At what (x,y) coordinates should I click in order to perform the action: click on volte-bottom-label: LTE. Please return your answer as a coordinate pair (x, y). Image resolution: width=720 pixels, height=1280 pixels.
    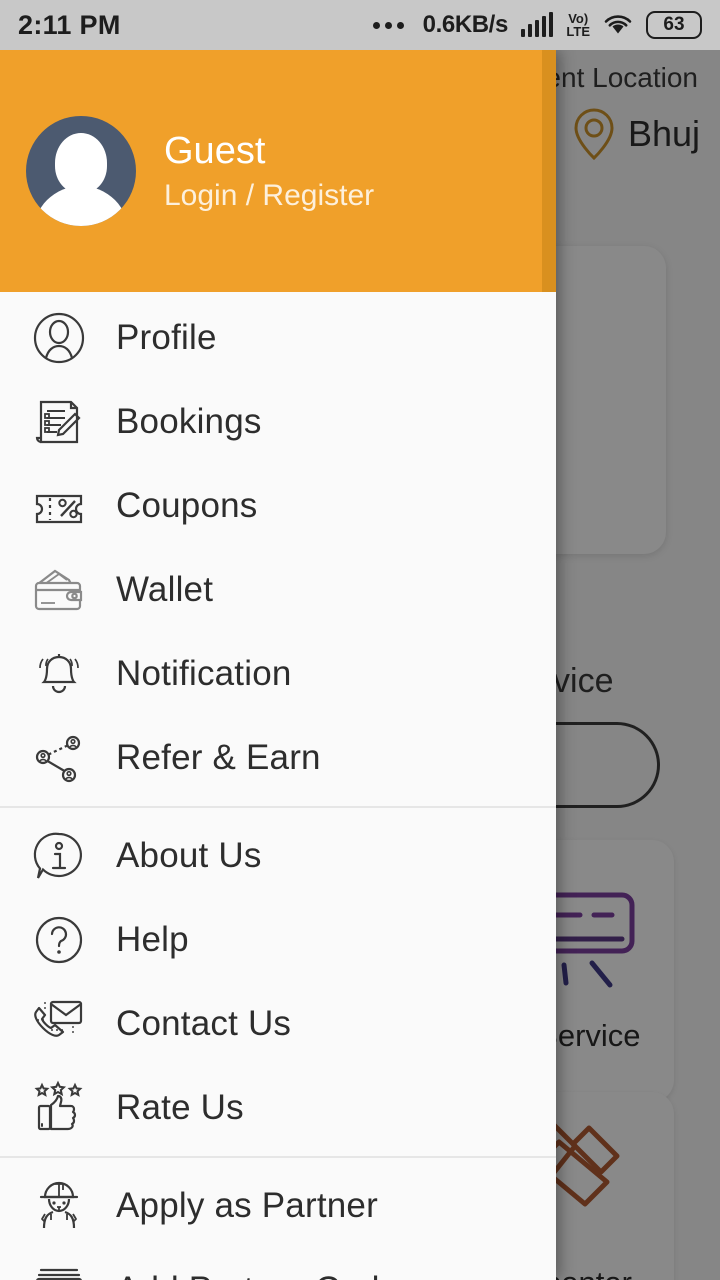
    Looking at the image, I should click on (578, 31).